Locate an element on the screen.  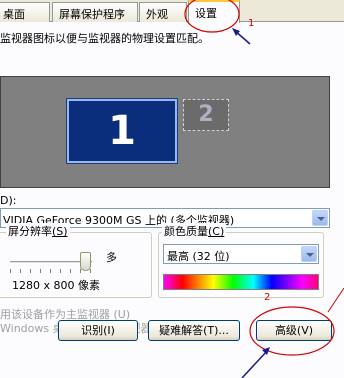
color-spectrum-bar is located at coordinates (241, 282).